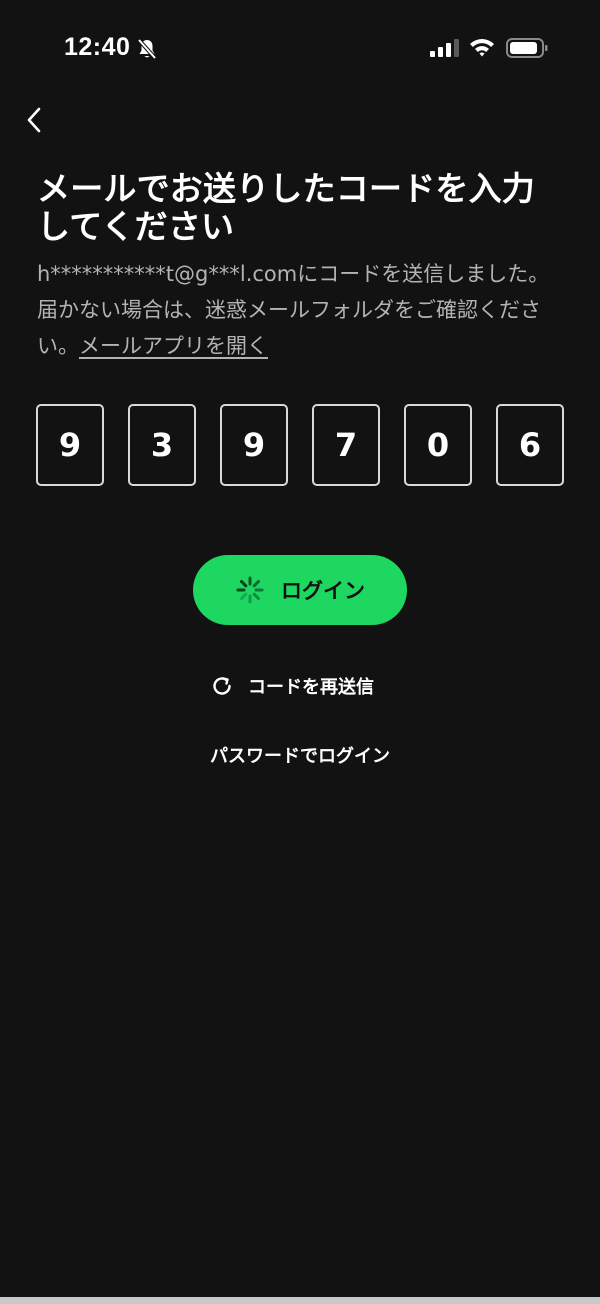 The width and height of the screenshot is (600, 1304). I want to click on code-digit-box: 7, so click(346, 445).